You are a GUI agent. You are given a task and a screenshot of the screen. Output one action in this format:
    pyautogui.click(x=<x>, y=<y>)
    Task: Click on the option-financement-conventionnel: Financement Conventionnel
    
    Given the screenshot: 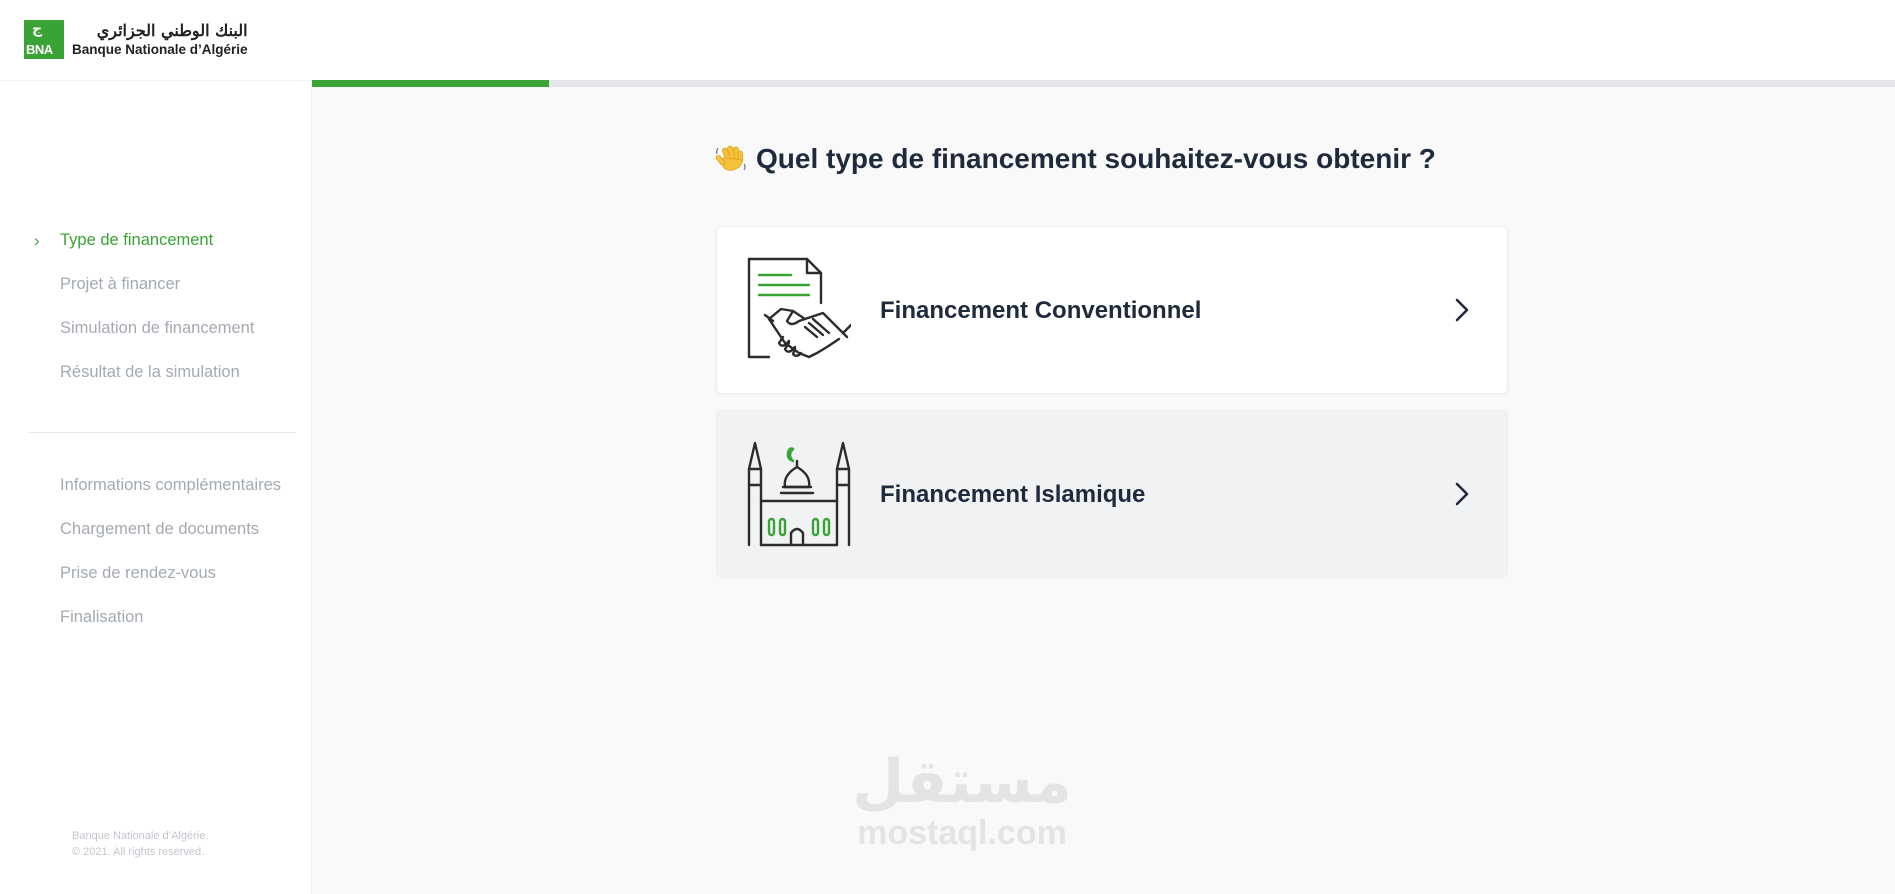 What is the action you would take?
    pyautogui.click(x=1112, y=310)
    